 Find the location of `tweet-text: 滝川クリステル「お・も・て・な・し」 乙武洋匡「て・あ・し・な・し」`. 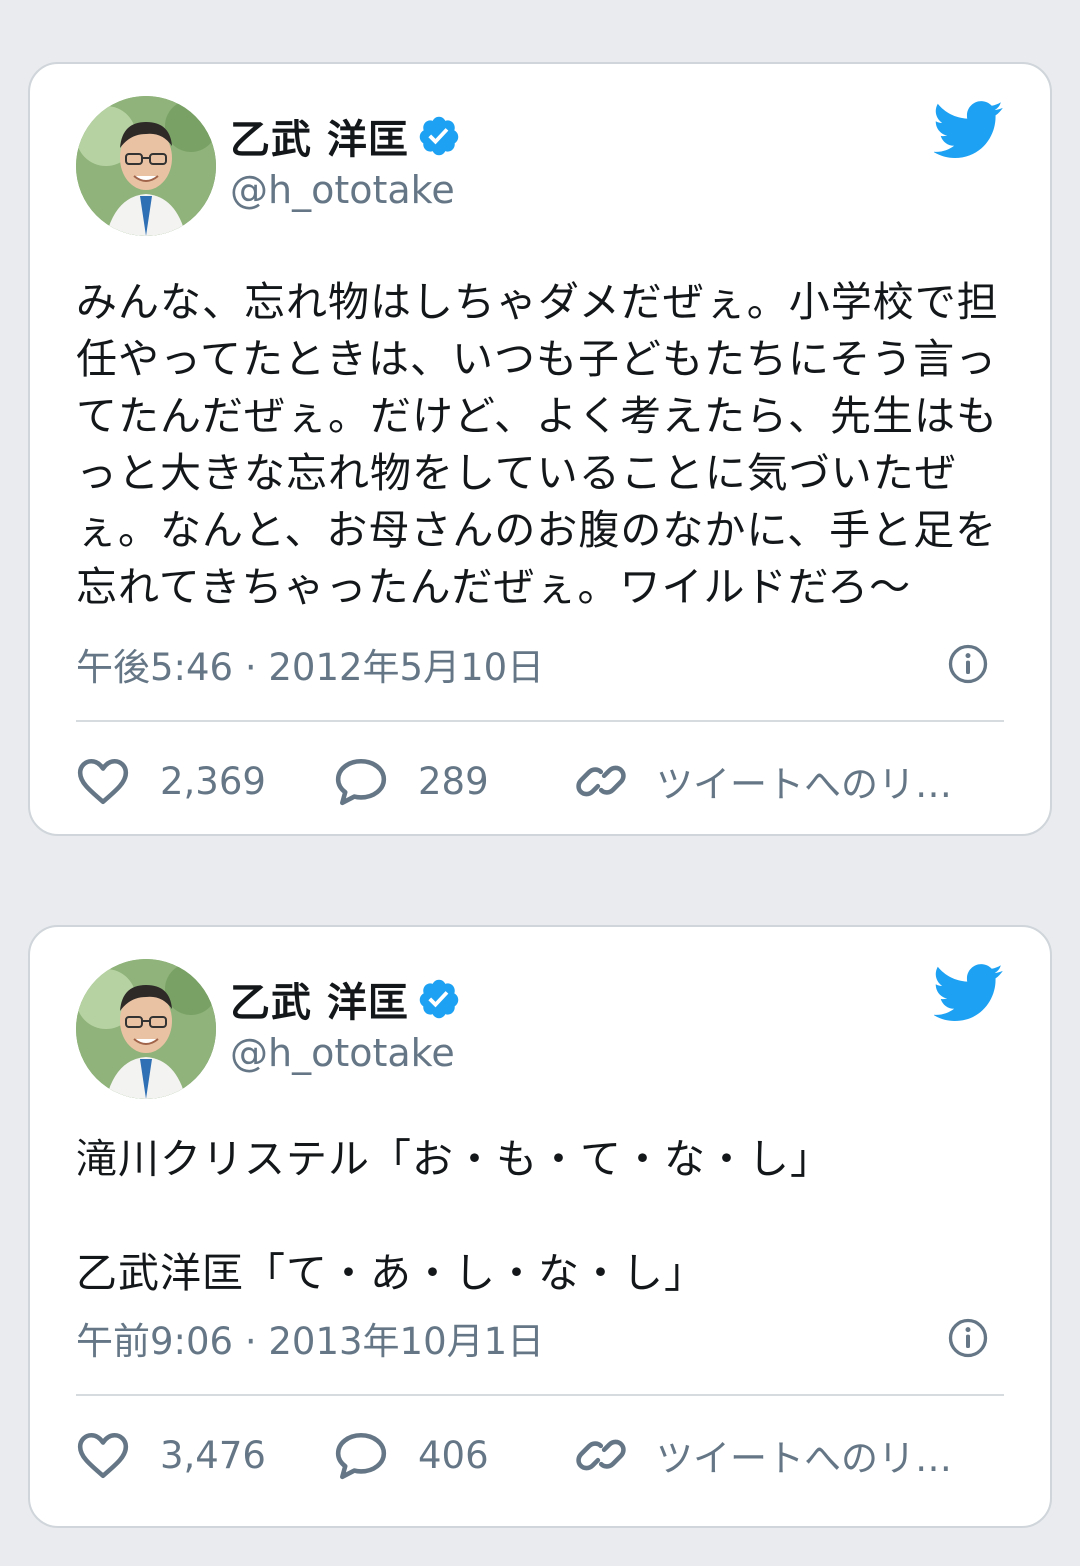

tweet-text: 滝川クリステル「お・も・て・な・し」 乙武洋匡「て・あ・し・な・し」 is located at coordinates (454, 1216).